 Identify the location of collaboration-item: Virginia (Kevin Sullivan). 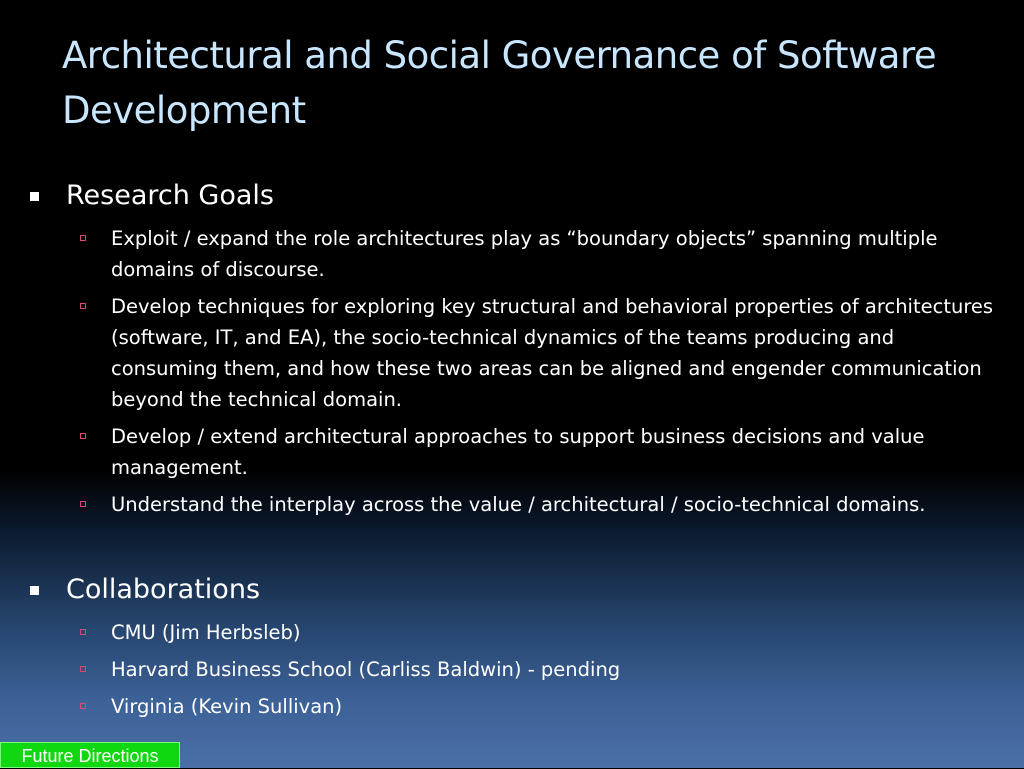
(512, 706).